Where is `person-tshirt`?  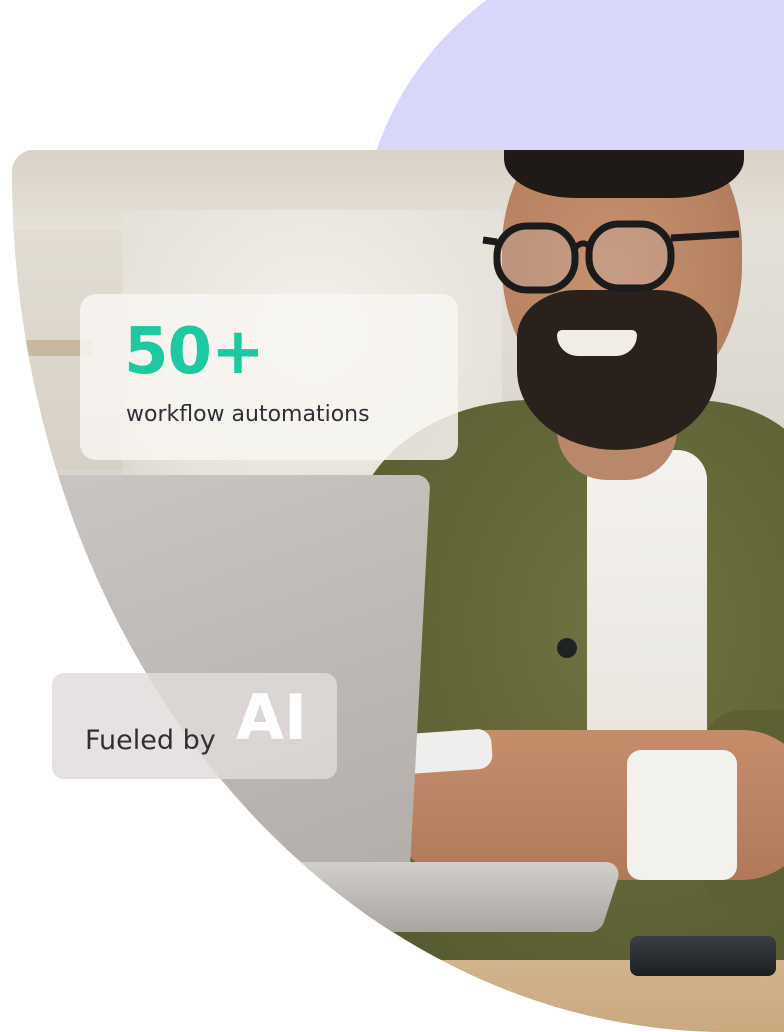 person-tshirt is located at coordinates (647, 605).